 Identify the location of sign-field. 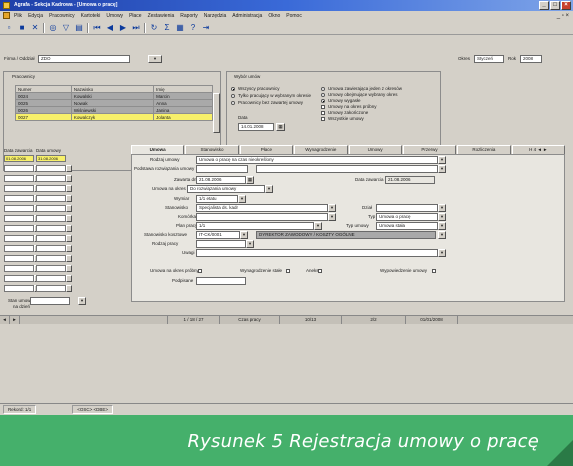
(221, 281).